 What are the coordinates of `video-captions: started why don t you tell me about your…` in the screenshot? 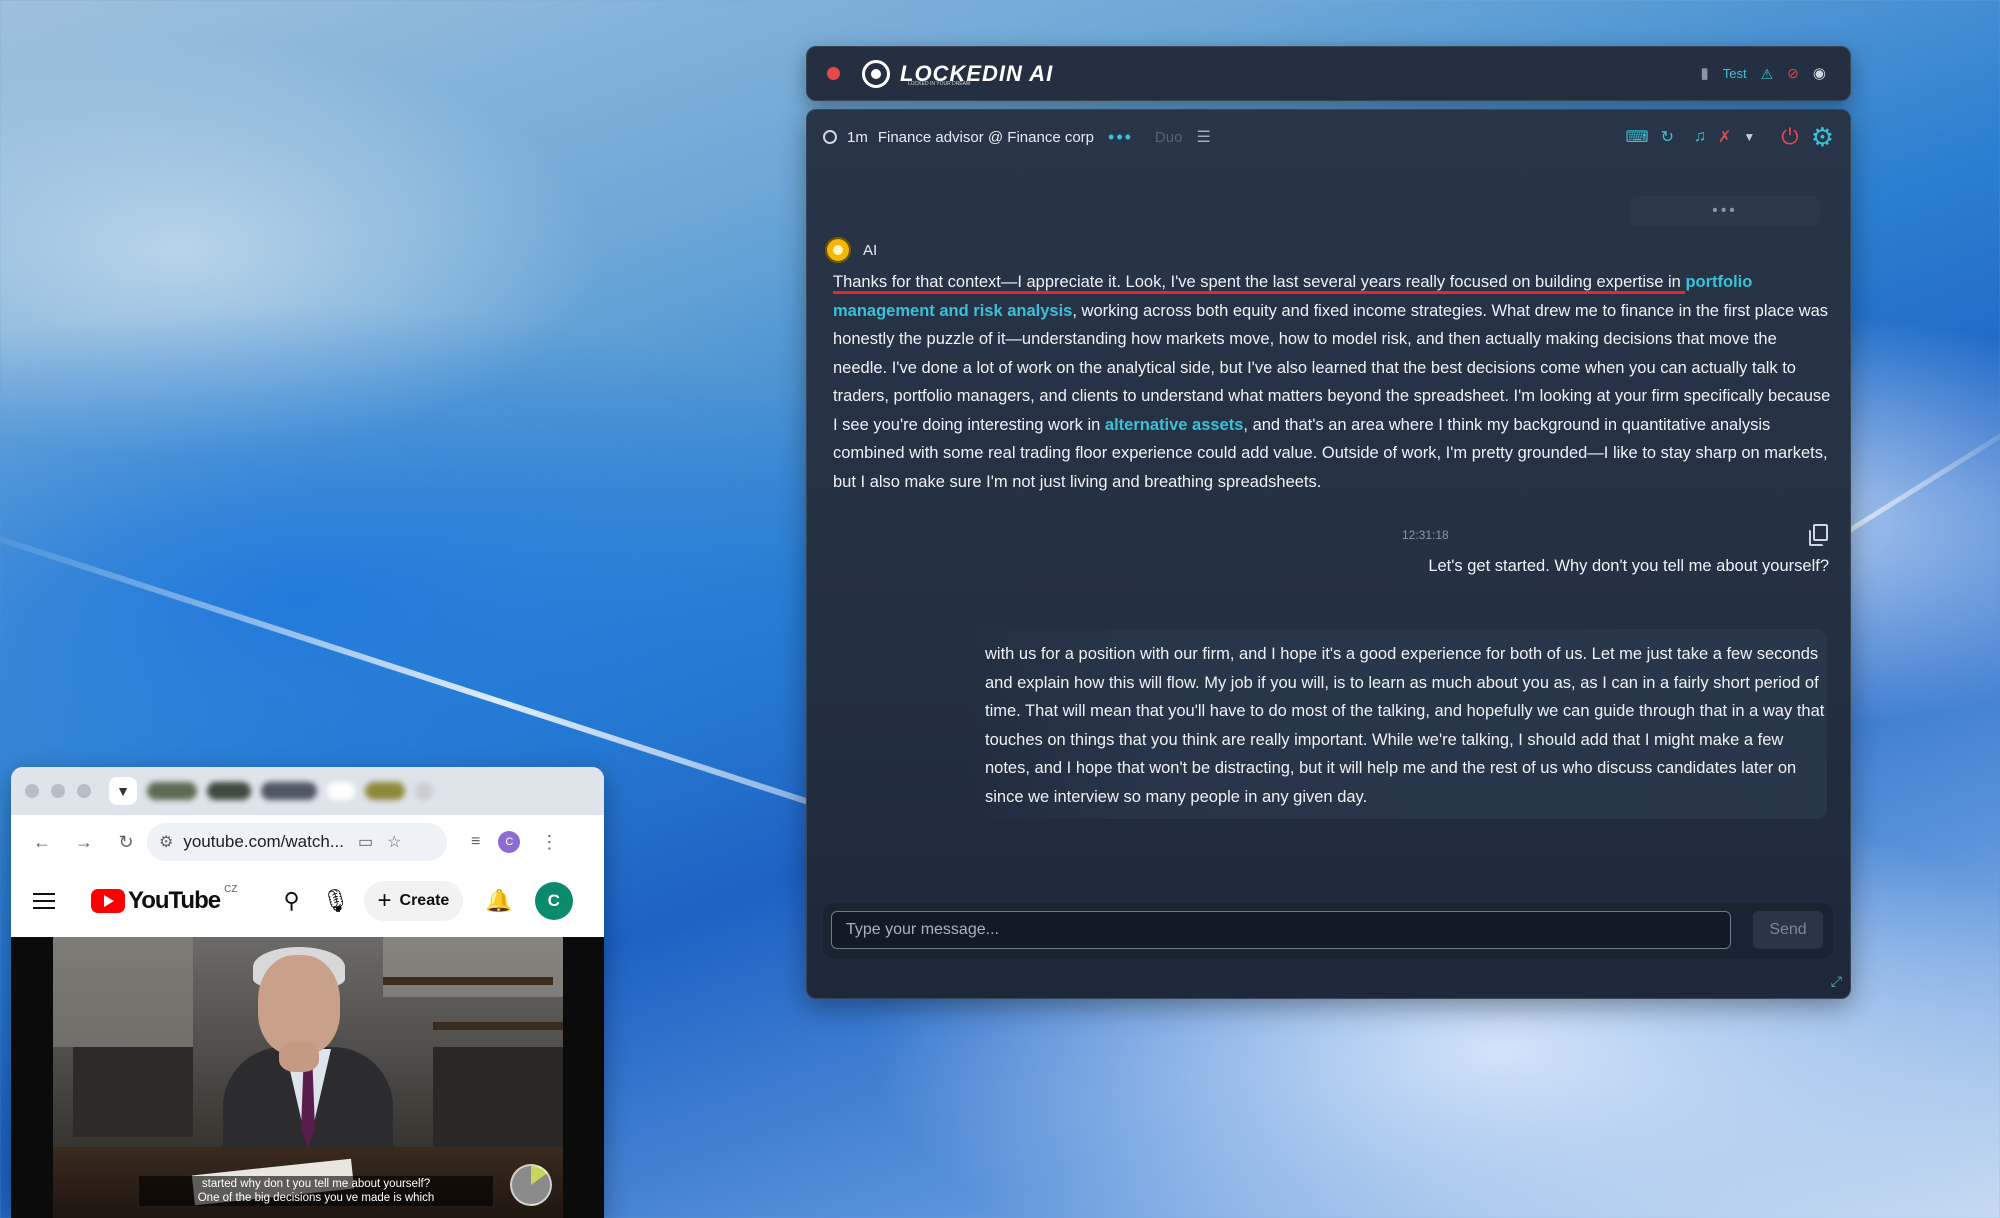 It's located at (316, 1191).